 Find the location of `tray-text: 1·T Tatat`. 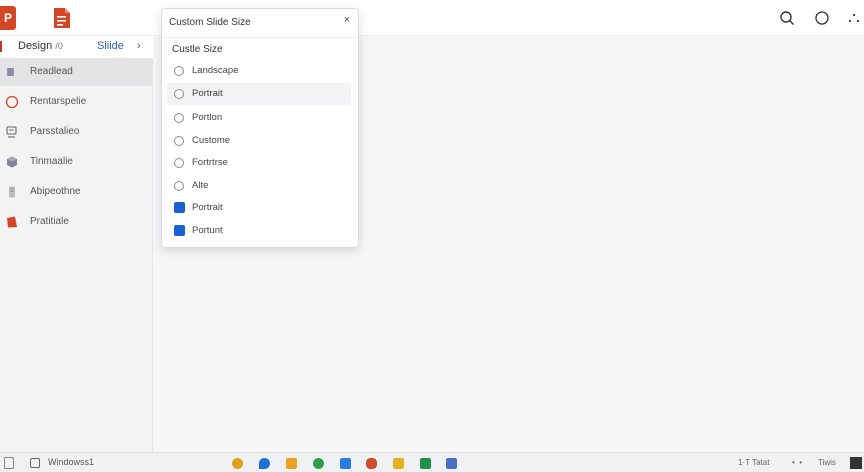

tray-text: 1·T Tatat is located at coordinates (754, 462).